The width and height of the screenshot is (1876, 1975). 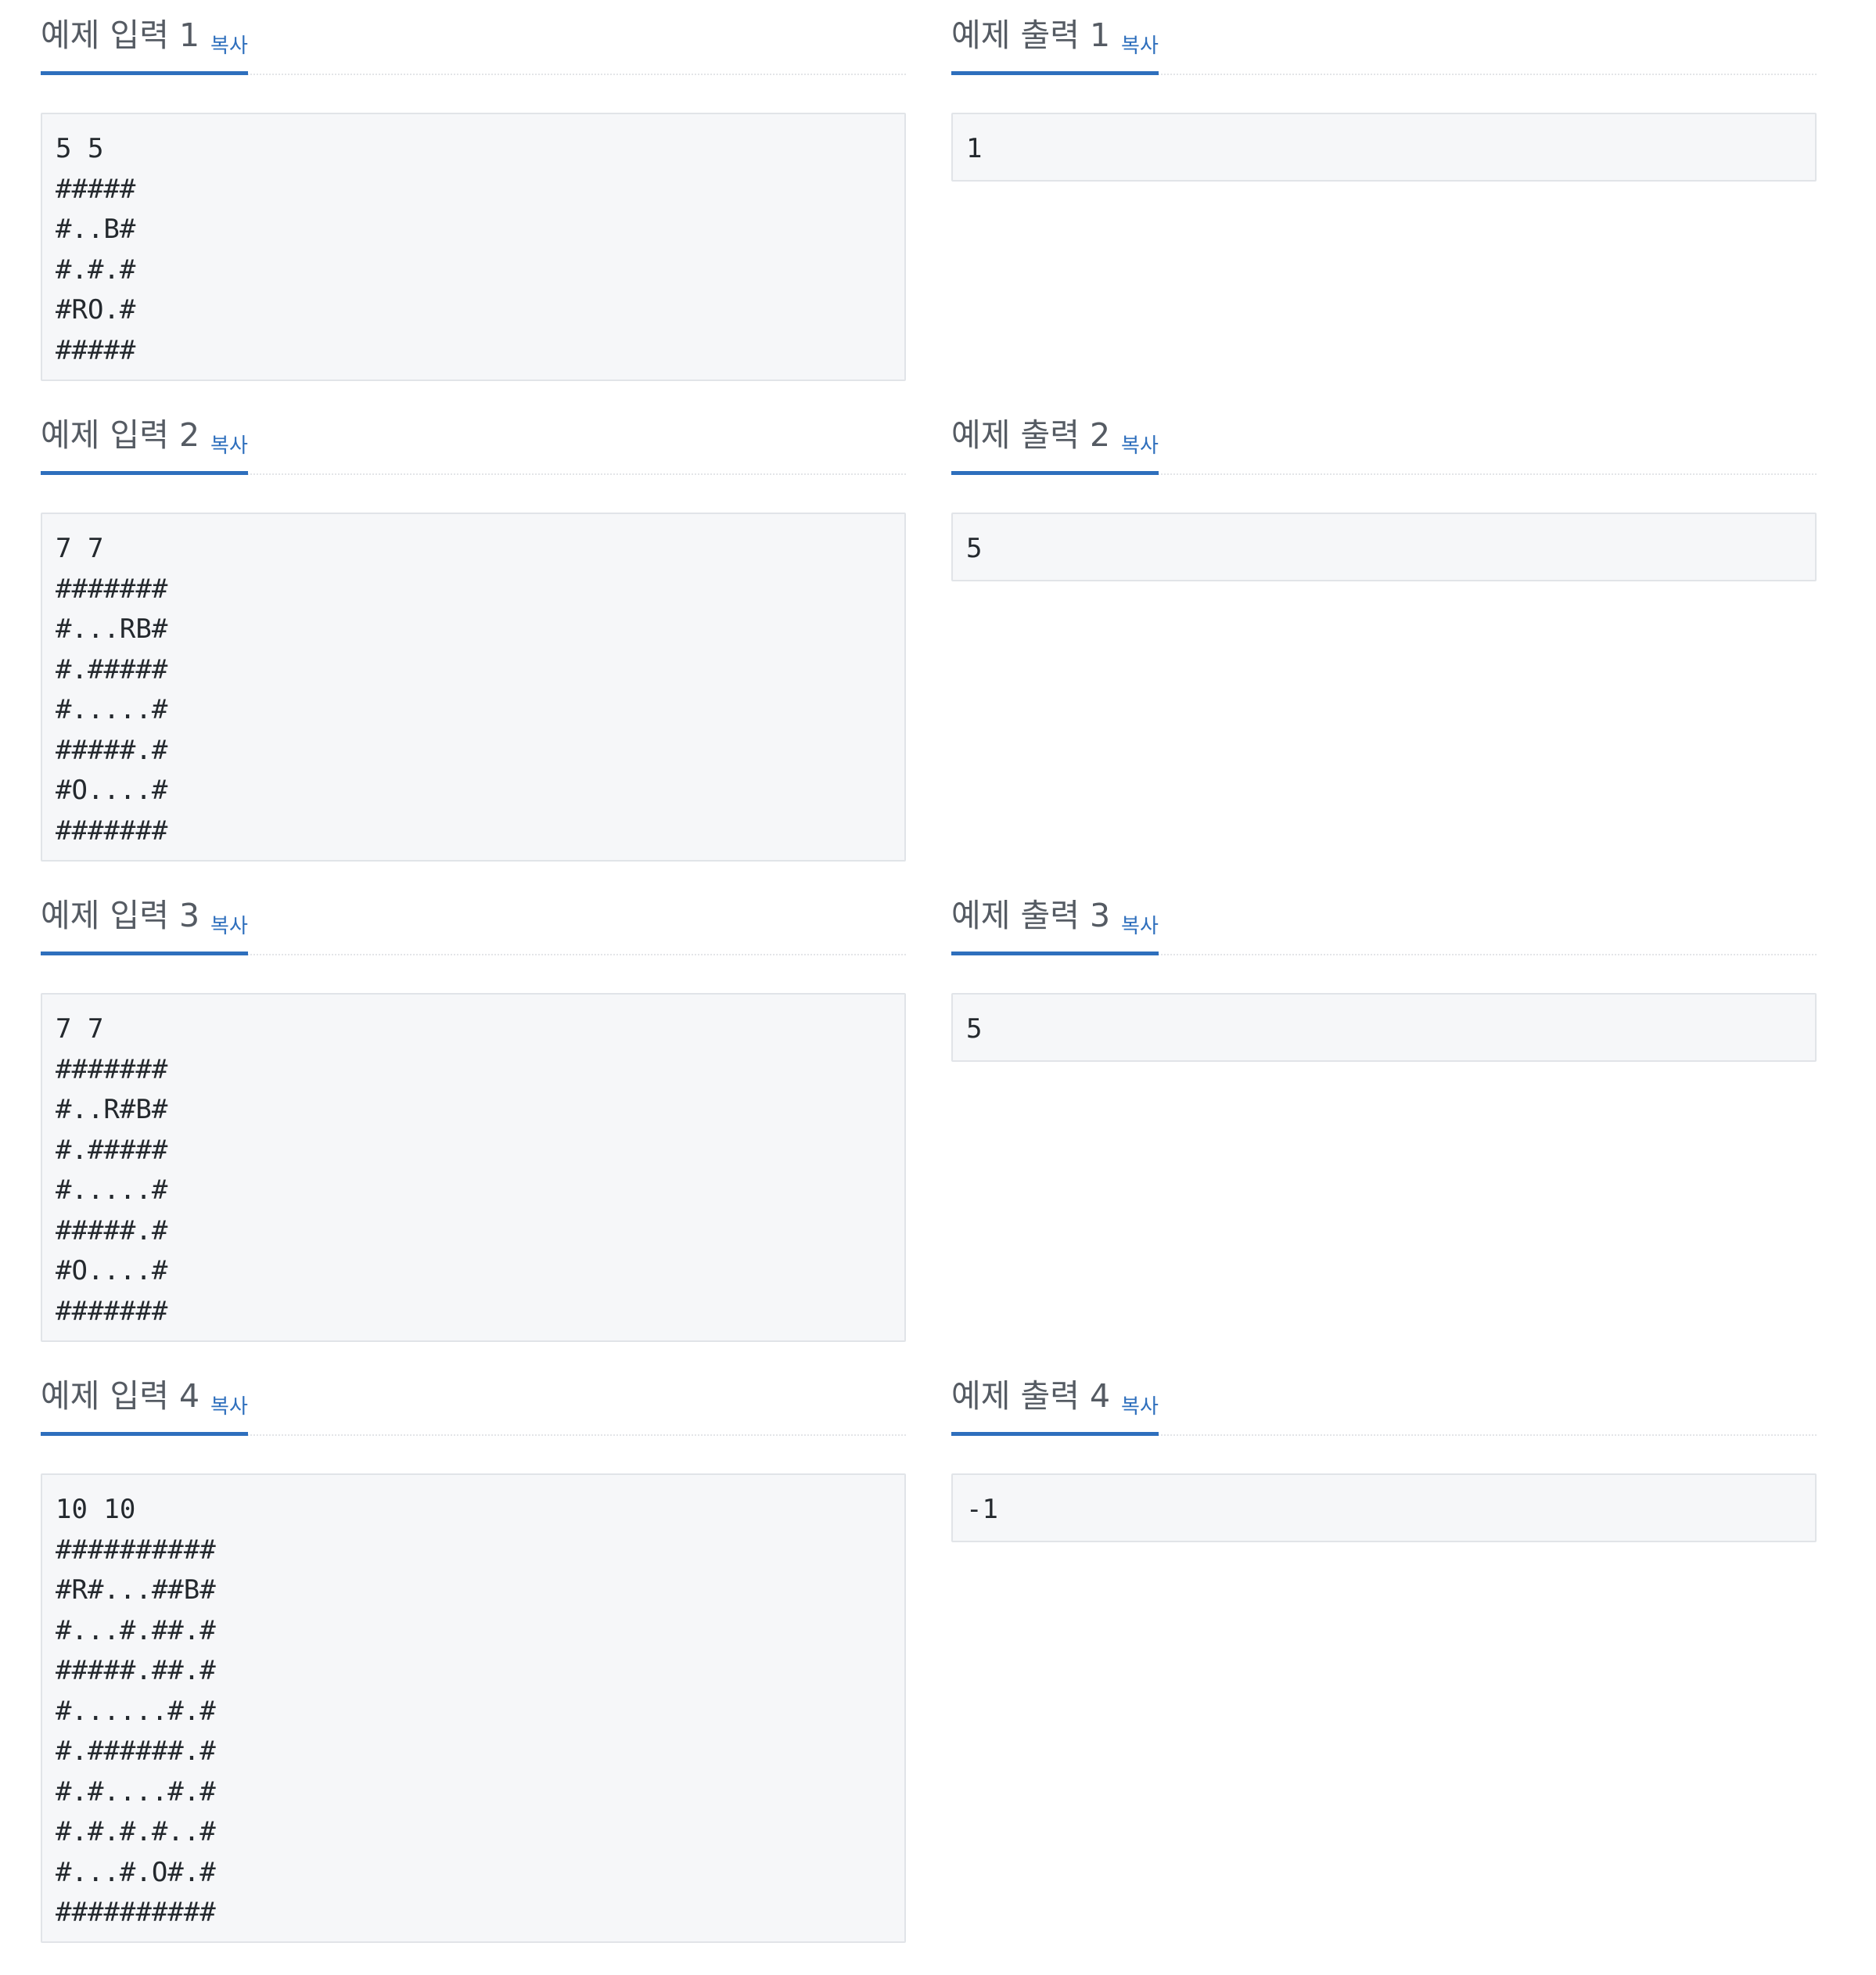 What do you see at coordinates (1031, 35) in the screenshot?
I see `sample-output-1-title: 예제 출력 1` at bounding box center [1031, 35].